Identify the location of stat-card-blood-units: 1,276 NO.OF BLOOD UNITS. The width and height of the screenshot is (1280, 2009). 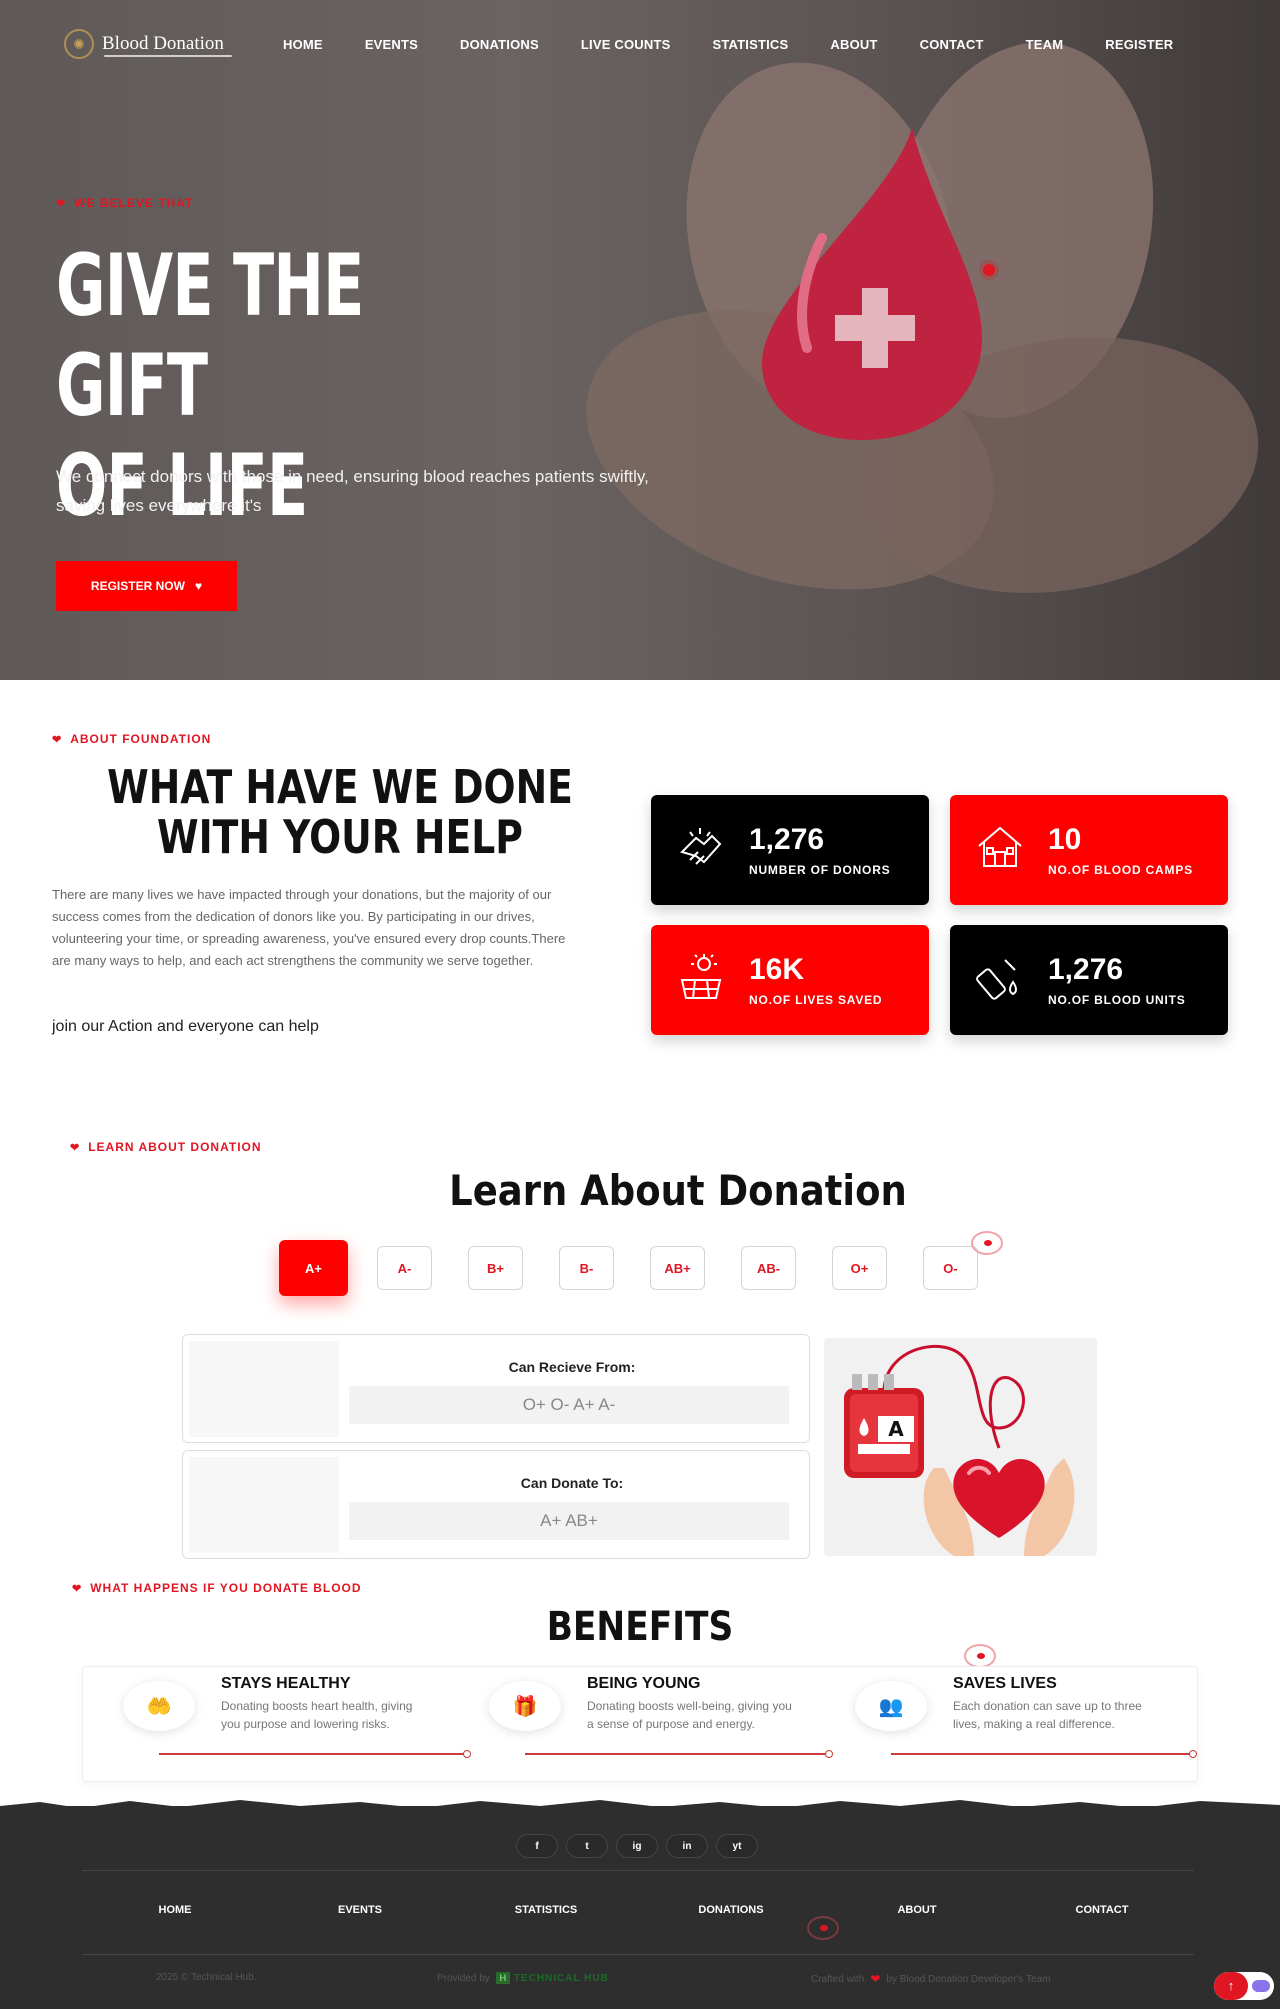
(1089, 980).